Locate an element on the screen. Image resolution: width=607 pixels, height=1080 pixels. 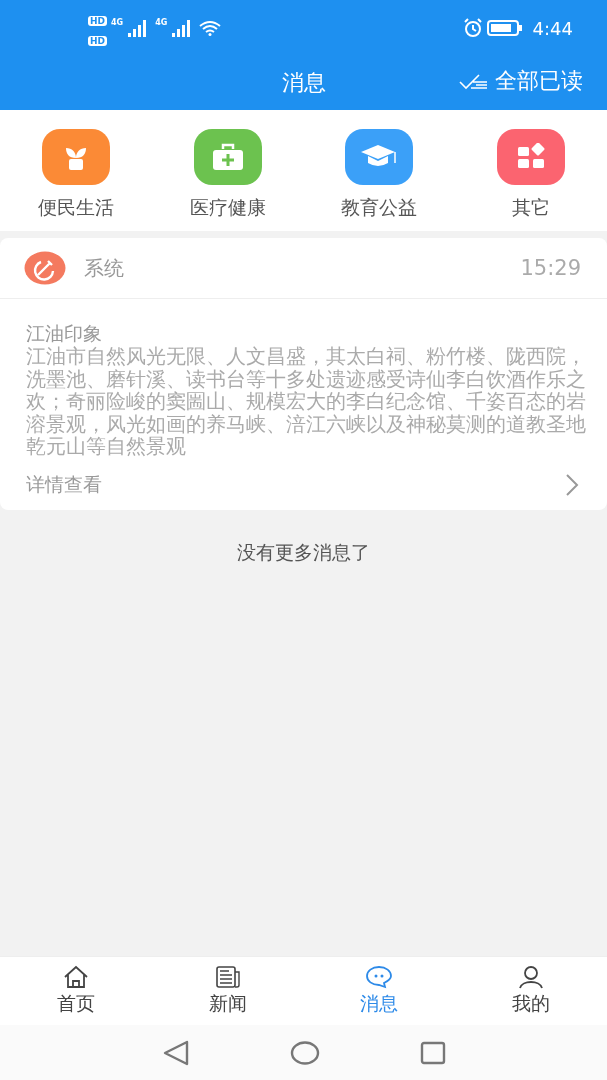
newspaper-icon is located at coordinates (227, 977).